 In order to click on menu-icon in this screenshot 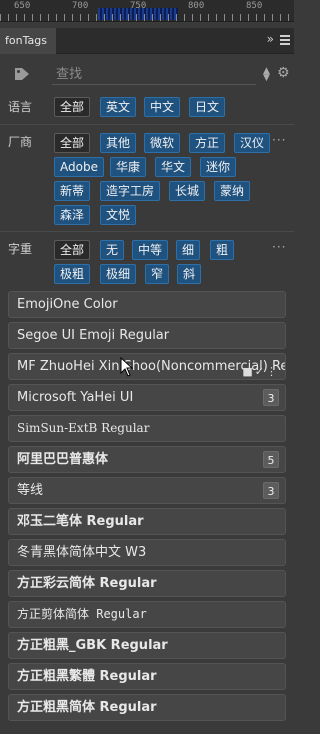, I will do `click(285, 40)`.